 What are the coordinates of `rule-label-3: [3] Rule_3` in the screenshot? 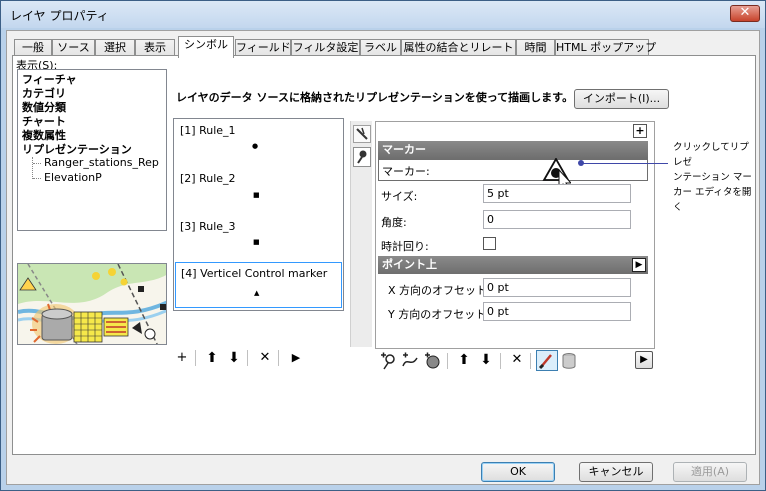 It's located at (208, 226).